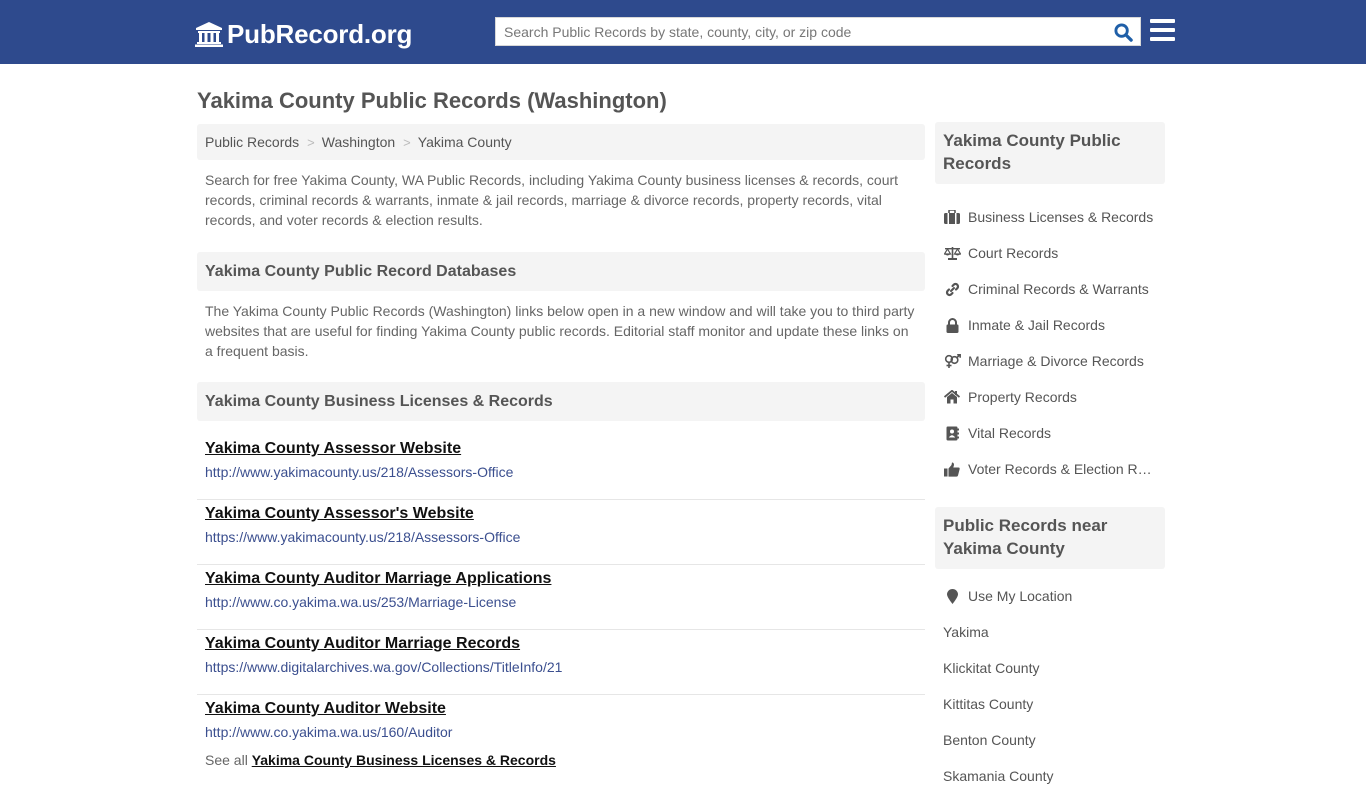  I want to click on sidebar-item-label: Inmate & Jail Records, so click(1036, 325).